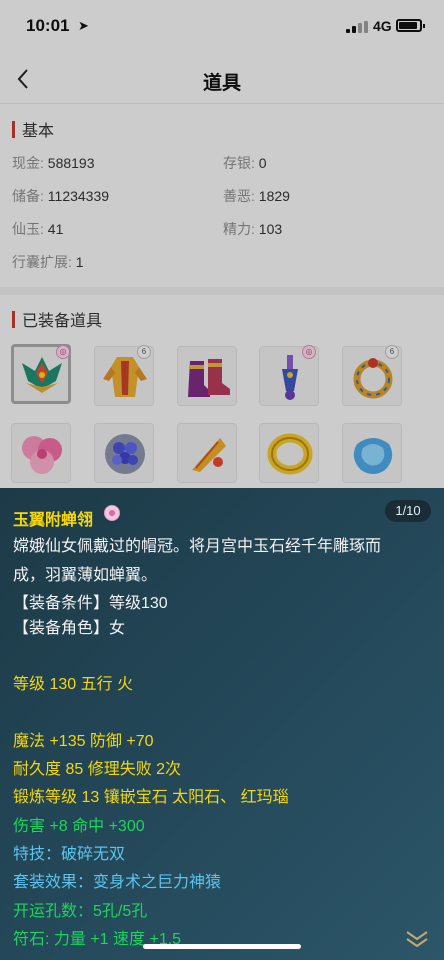 The width and height of the screenshot is (444, 960). What do you see at coordinates (90, 603) in the screenshot?
I see `equip-requirement: 【装备条件】等级130` at bounding box center [90, 603].